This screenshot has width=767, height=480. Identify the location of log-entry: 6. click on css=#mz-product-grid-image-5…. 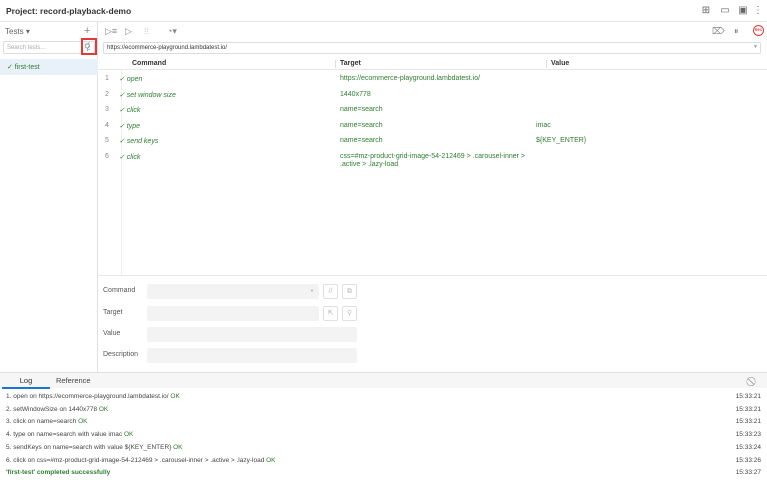
(383, 463).